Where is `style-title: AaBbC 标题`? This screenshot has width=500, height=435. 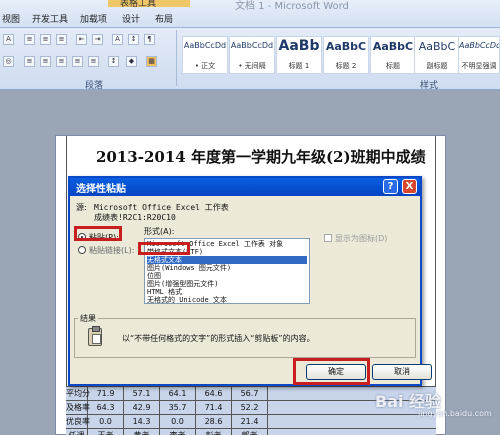
style-title: AaBbC 标题 is located at coordinates (393, 55).